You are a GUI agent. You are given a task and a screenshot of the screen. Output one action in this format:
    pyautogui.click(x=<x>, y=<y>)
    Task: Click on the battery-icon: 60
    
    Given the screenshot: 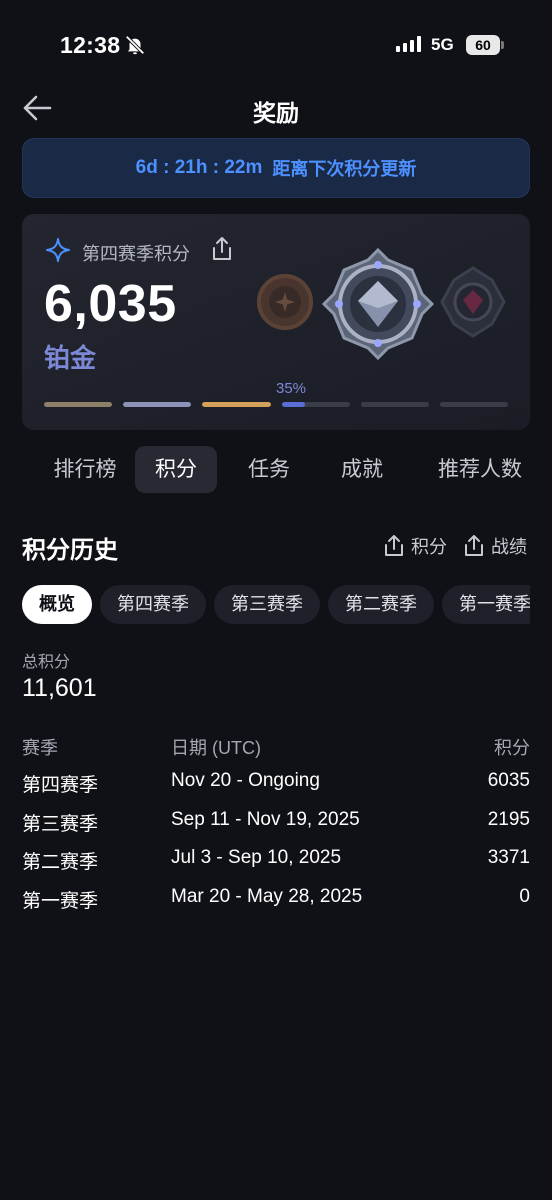 What is the action you would take?
    pyautogui.click(x=483, y=45)
    